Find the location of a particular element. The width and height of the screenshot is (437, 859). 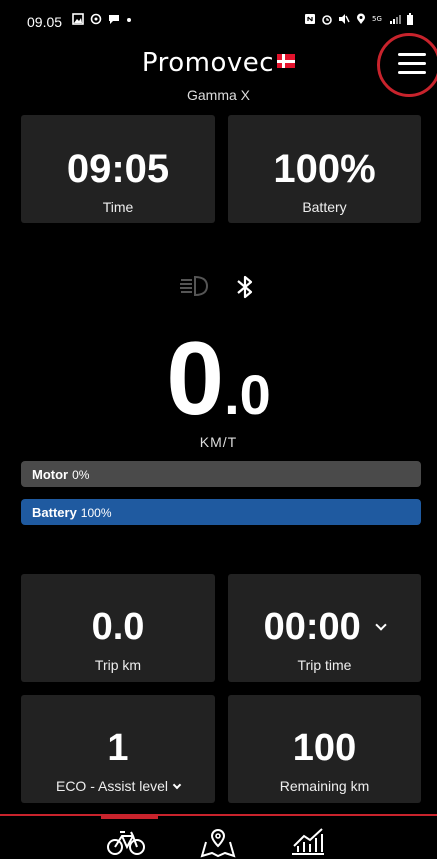

assist-level-label: ECO - Assist level is located at coordinates (112, 786).